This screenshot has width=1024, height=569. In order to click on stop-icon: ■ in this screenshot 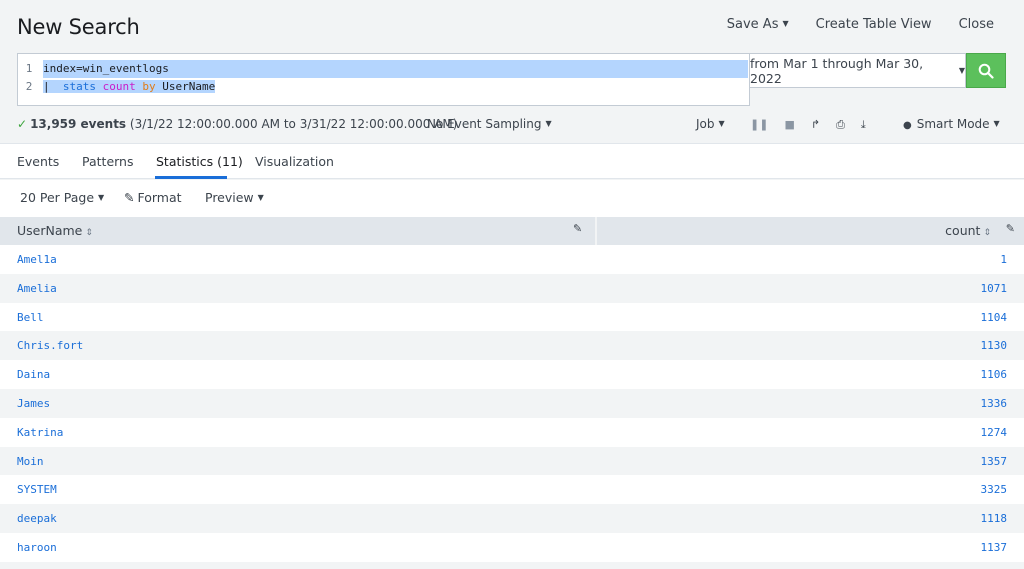, I will do `click(789, 125)`.